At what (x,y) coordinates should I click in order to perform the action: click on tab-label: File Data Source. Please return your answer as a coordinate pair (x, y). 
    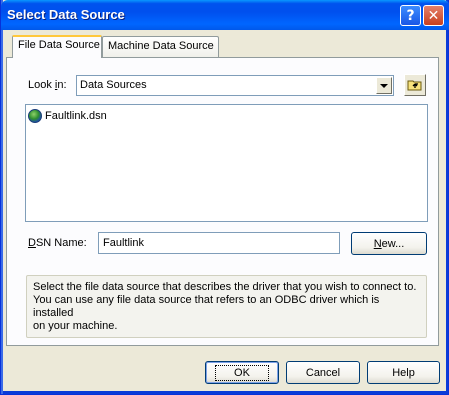
    Looking at the image, I should click on (59, 45).